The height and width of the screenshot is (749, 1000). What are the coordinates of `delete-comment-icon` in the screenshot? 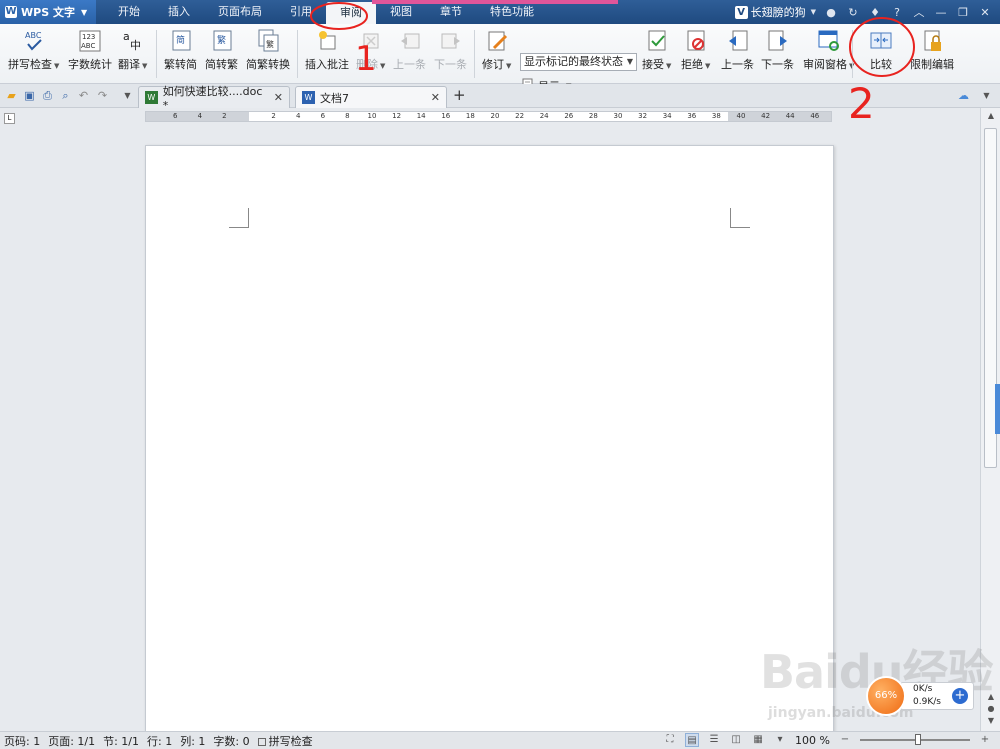 It's located at (371, 41).